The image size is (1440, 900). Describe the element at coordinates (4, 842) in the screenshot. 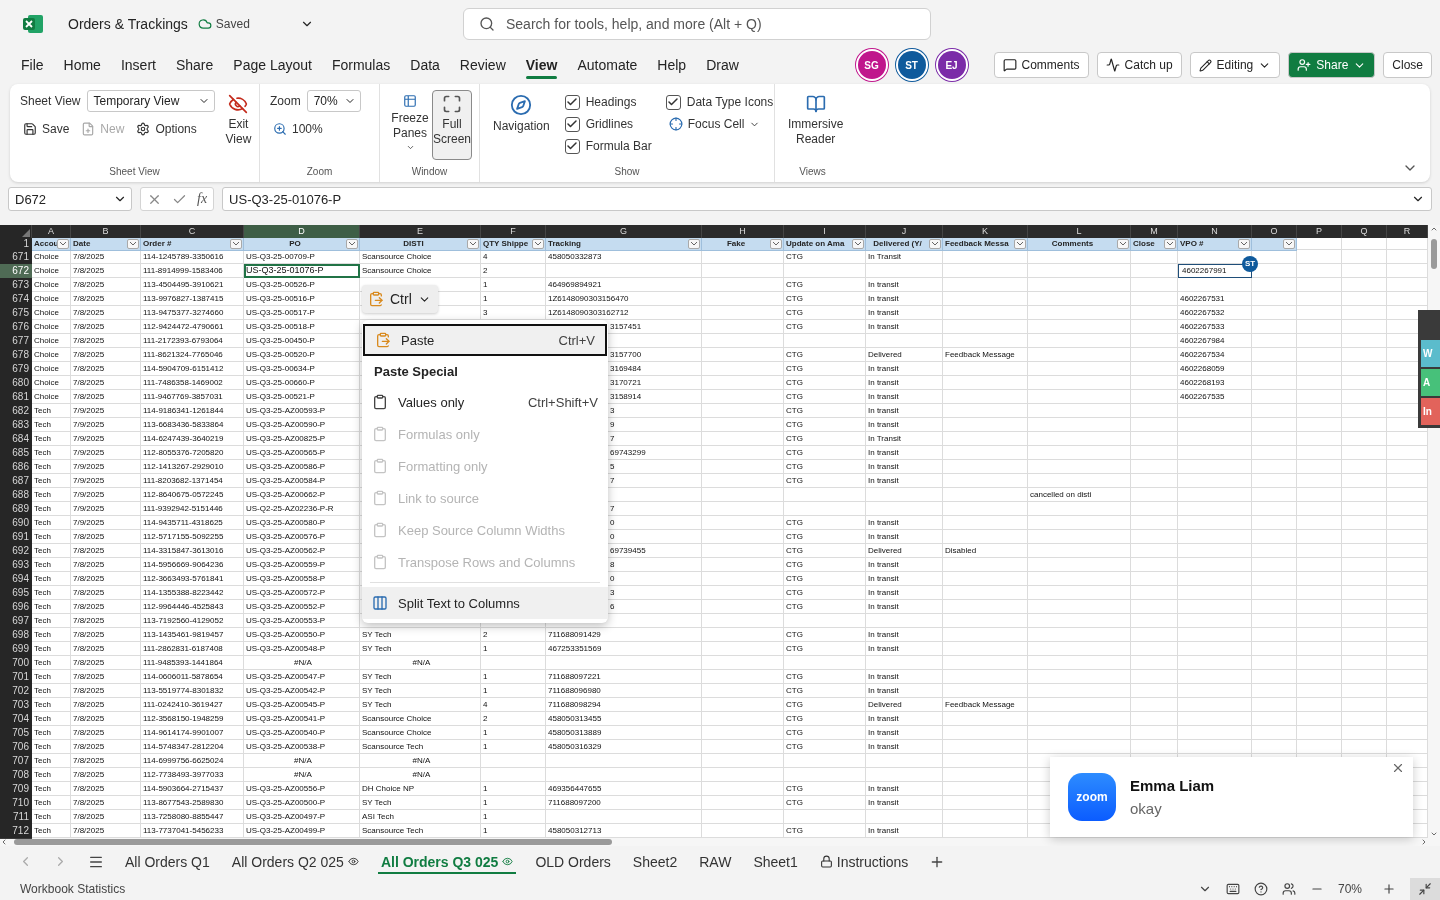

I see `chevron-left-icon` at that location.